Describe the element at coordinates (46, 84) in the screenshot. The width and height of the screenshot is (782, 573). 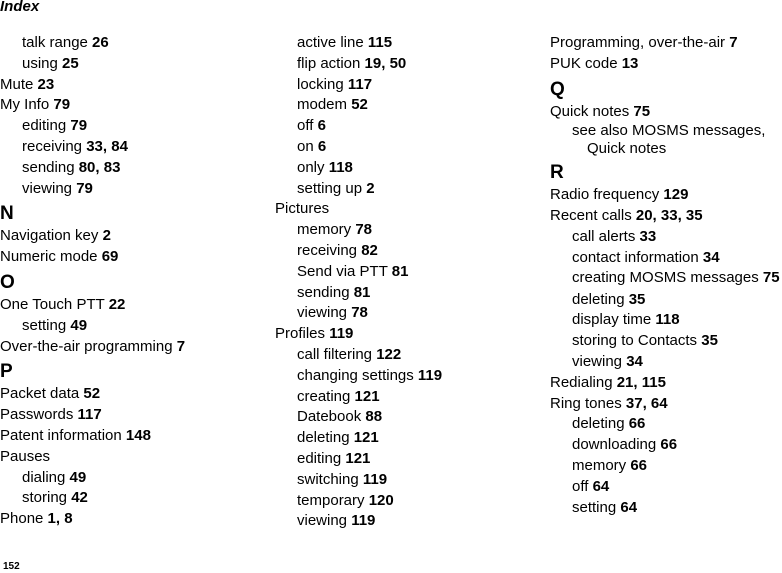
I see `page-reference: 23` at that location.